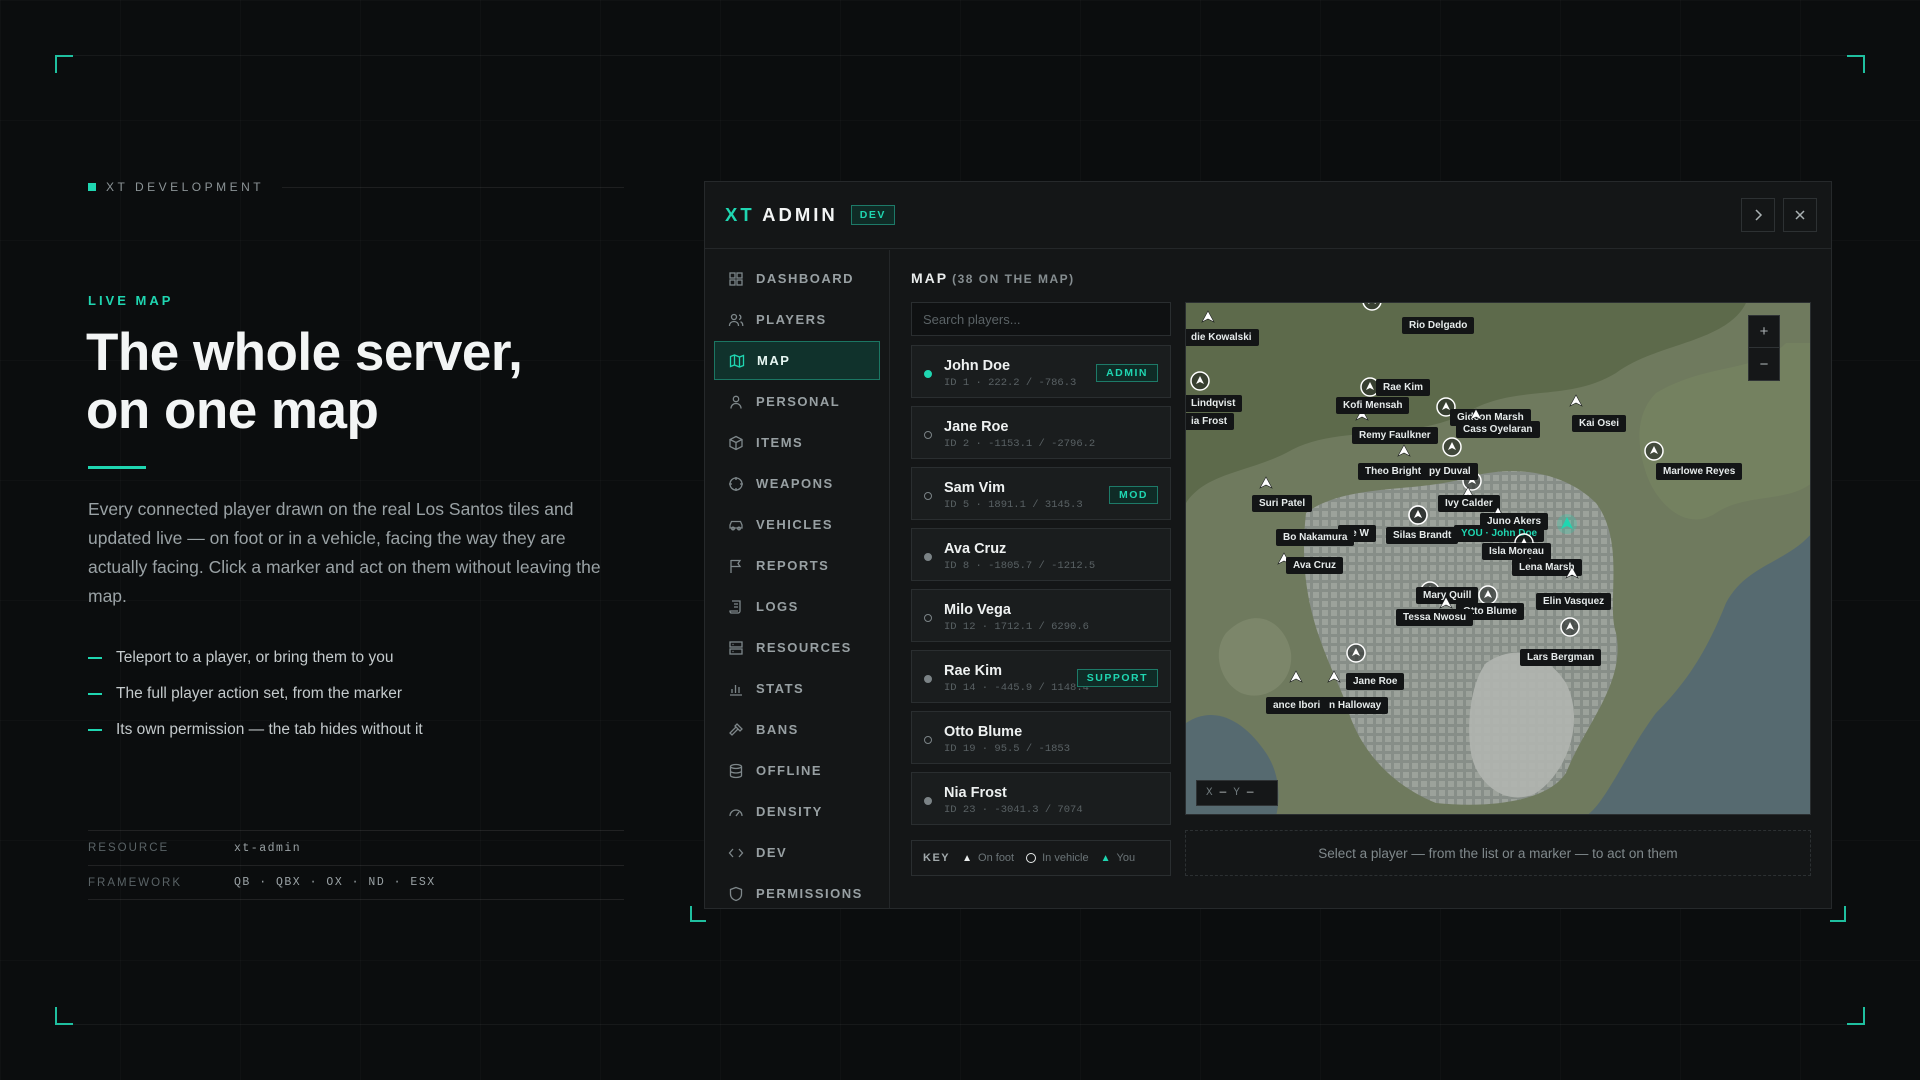  I want to click on sidebar-item-label: WEAPONS, so click(795, 483).